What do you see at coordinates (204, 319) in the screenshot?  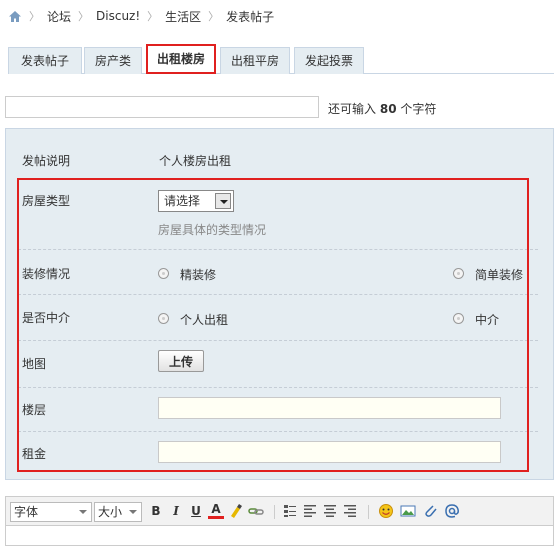 I see `radio-individual-rent-label: 个人出租` at bounding box center [204, 319].